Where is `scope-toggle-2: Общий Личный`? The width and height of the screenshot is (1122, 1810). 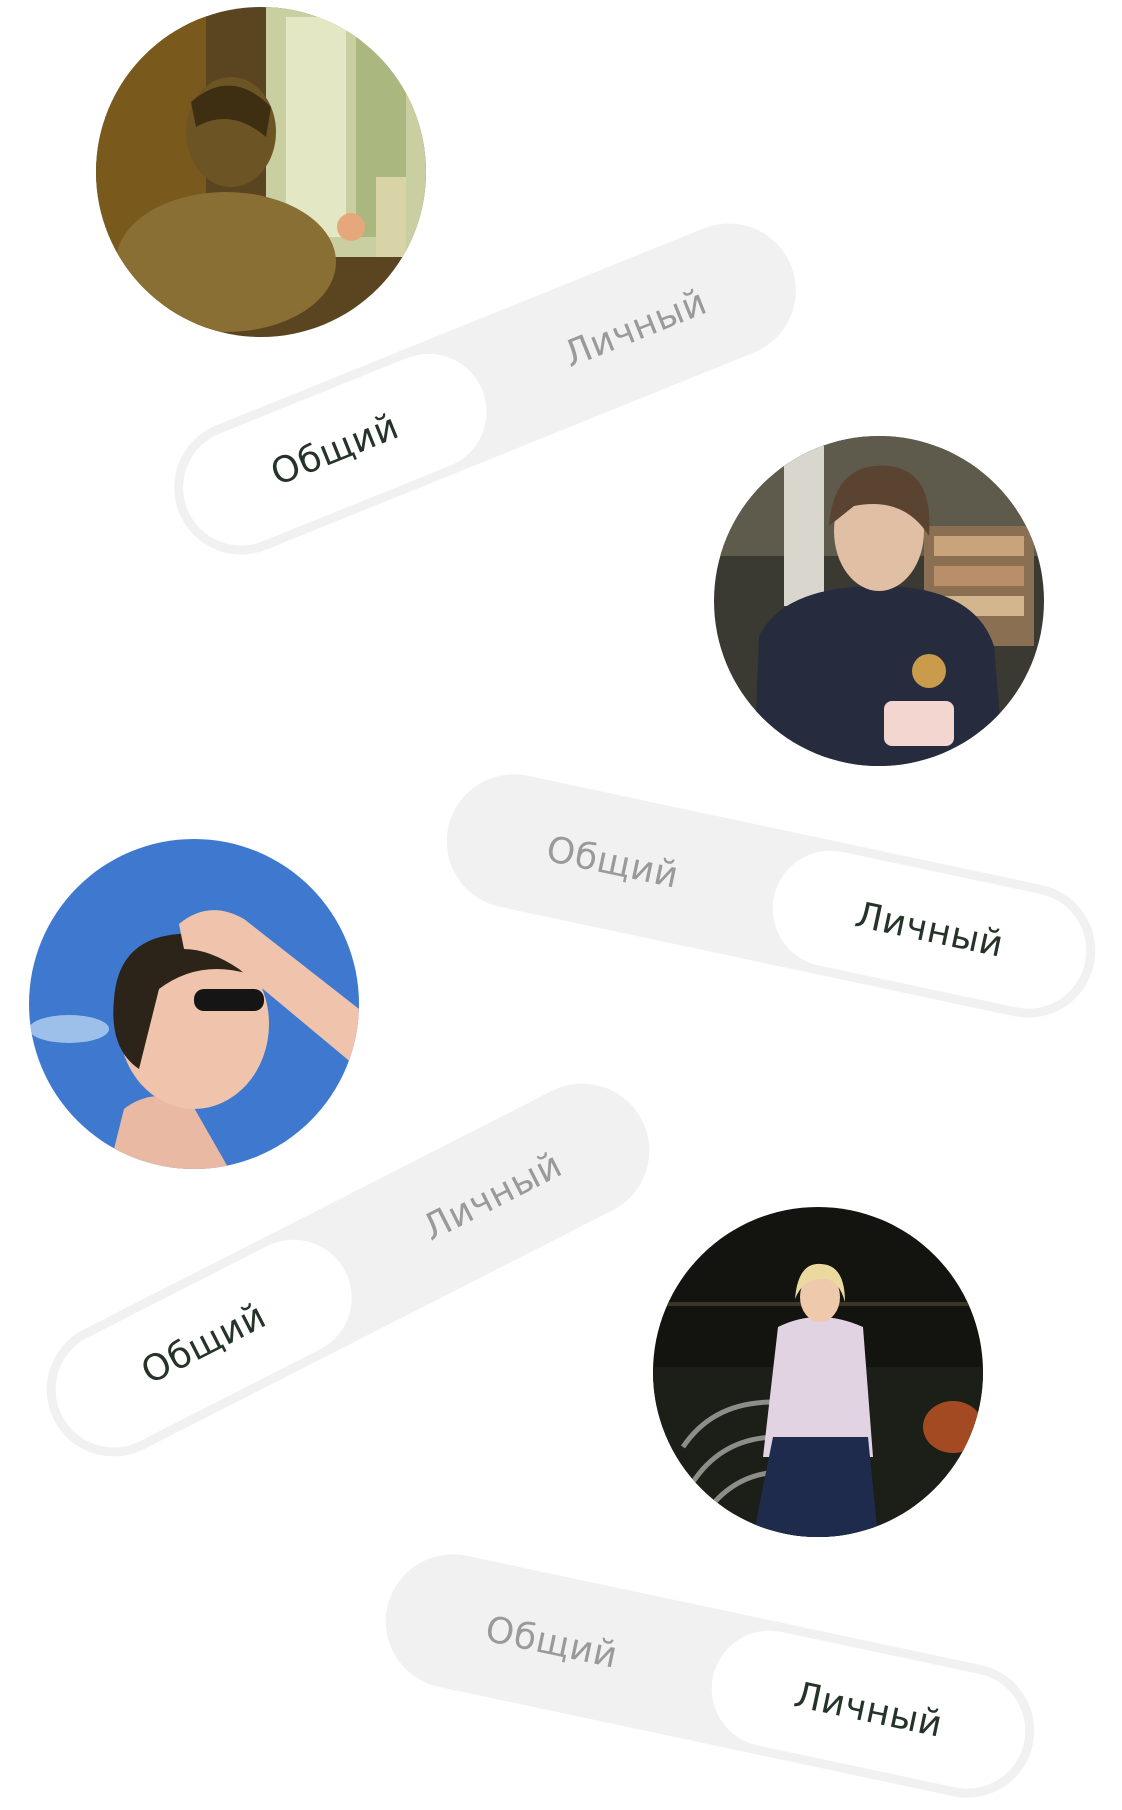 scope-toggle-2: Общий Личный is located at coordinates (771, 896).